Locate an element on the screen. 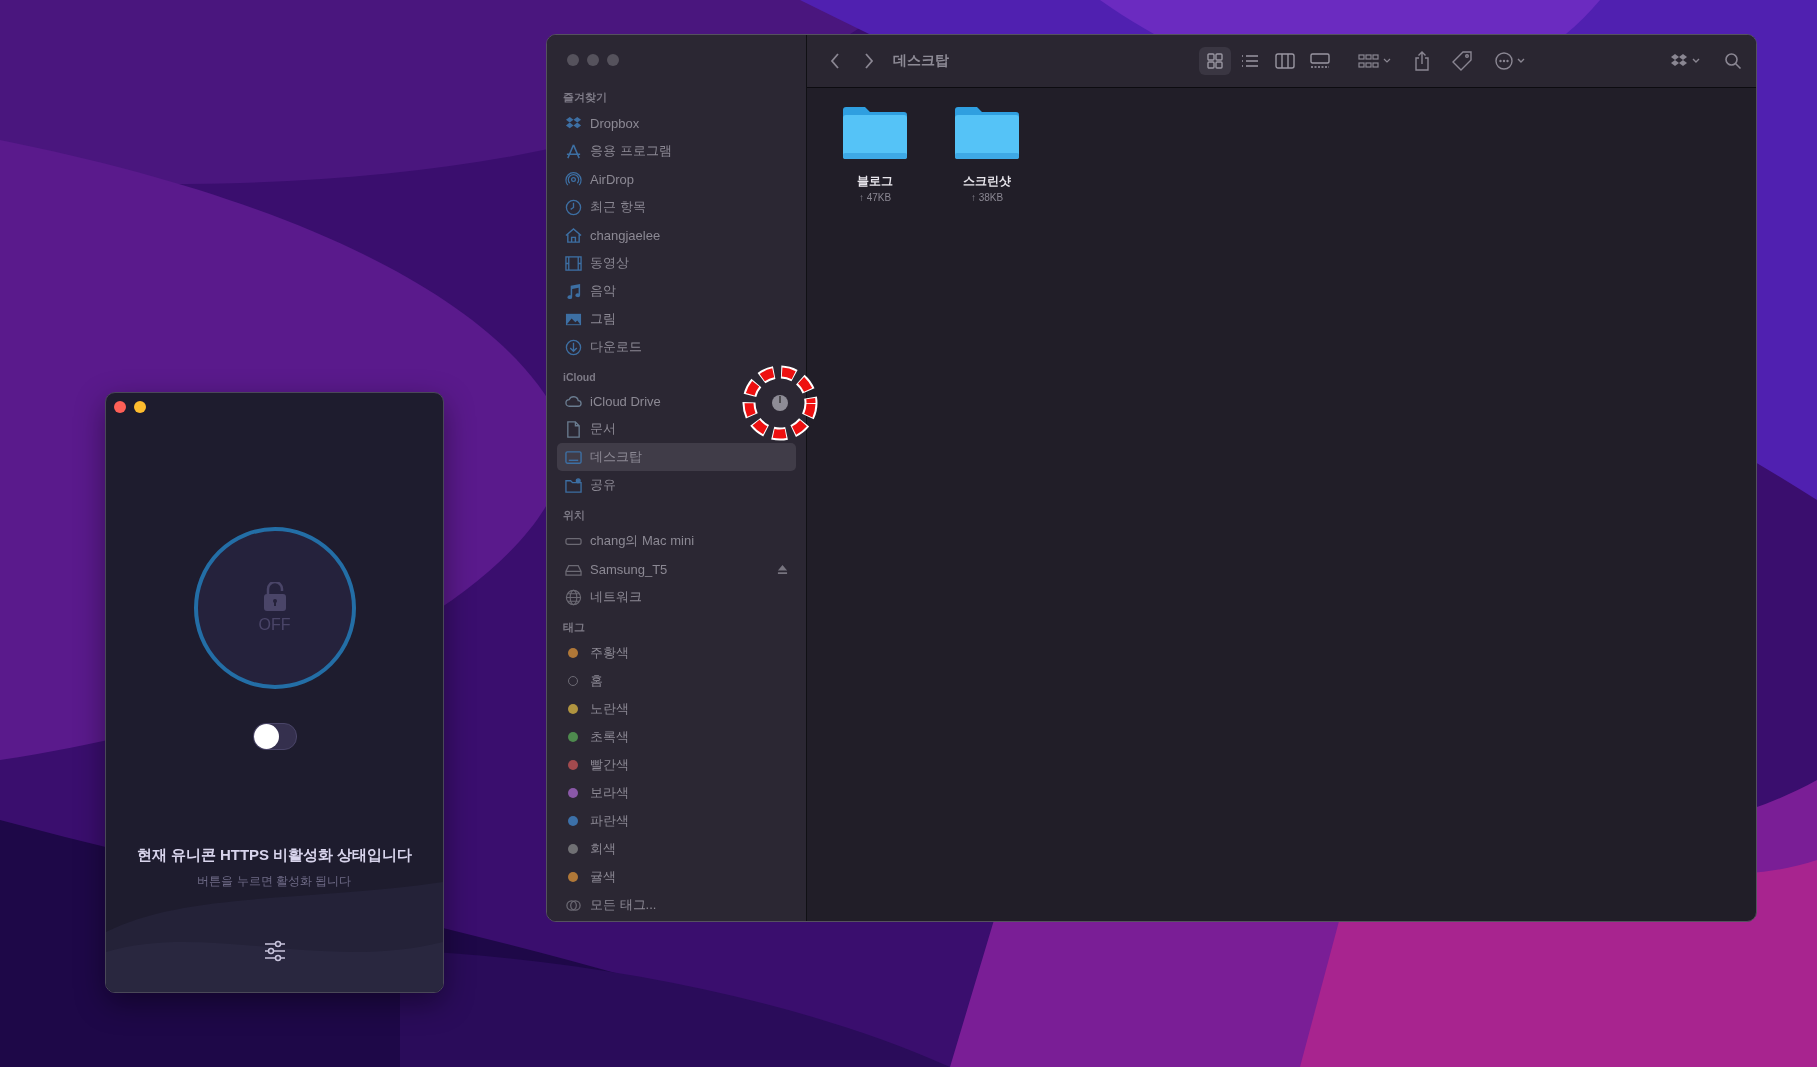 Image resolution: width=1817 pixels, height=1067 pixels. section-heading: 즐겨찾기 is located at coordinates (585, 97).